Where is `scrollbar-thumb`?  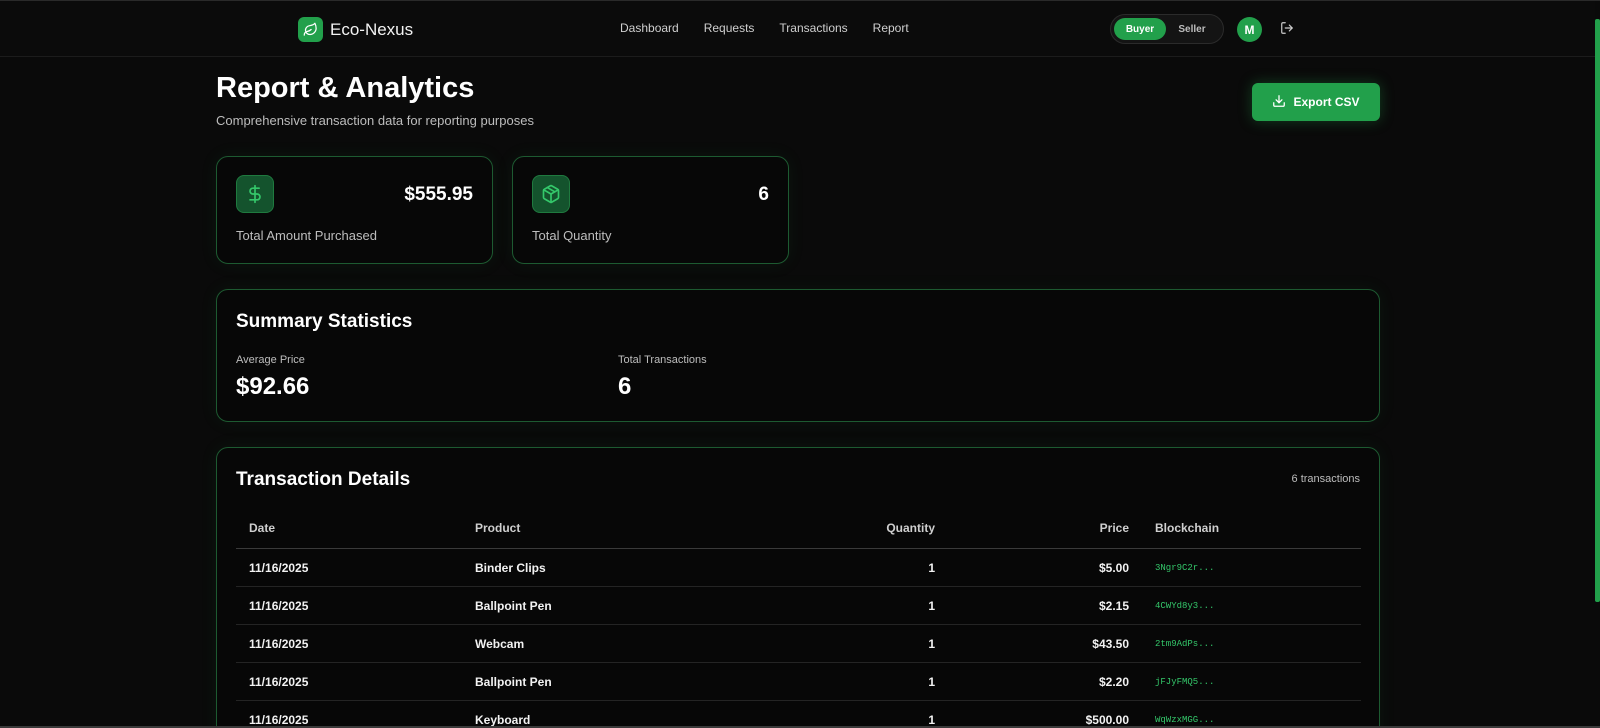 scrollbar-thumb is located at coordinates (1597, 310).